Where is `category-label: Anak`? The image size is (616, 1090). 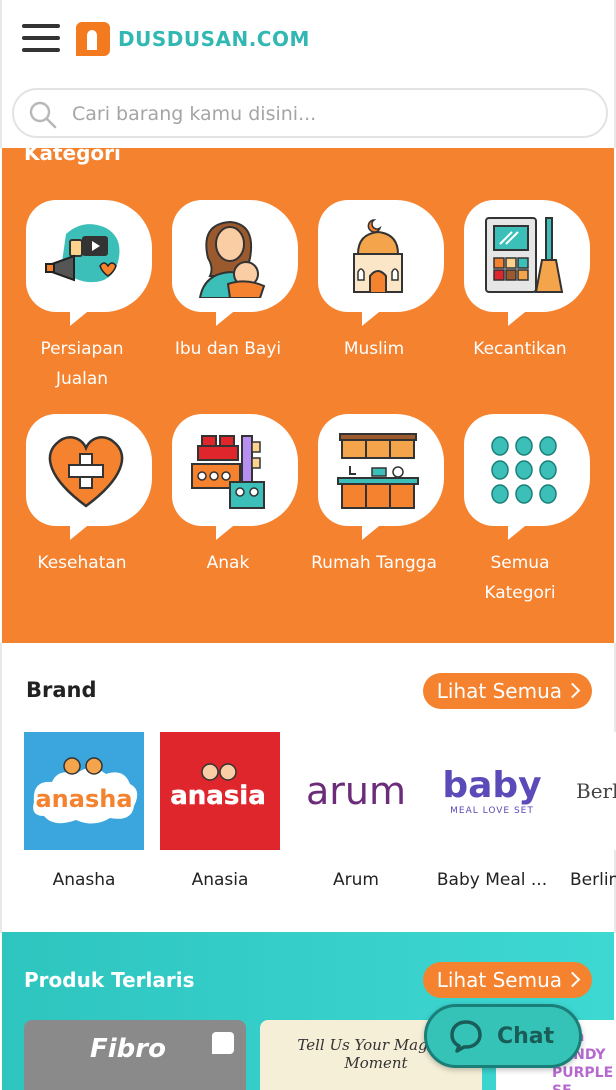 category-label: Anak is located at coordinates (228, 563).